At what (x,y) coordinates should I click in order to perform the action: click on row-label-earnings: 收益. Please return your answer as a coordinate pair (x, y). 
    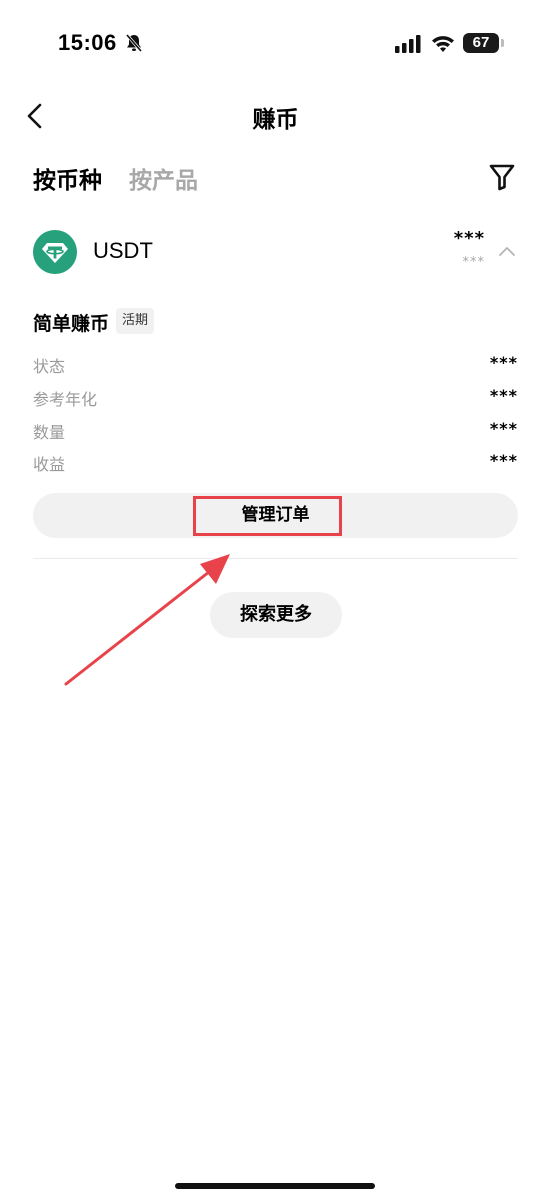
    Looking at the image, I should click on (49, 464).